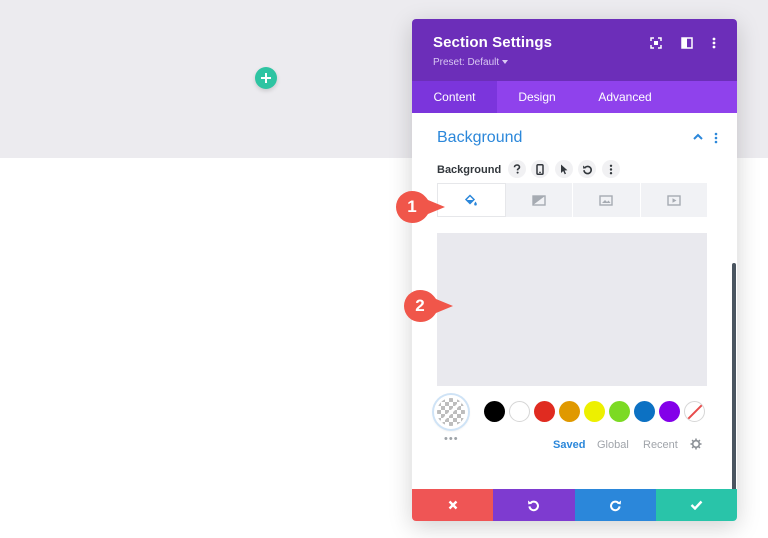 This screenshot has height=538, width=768. I want to click on expand-icon, so click(656, 43).